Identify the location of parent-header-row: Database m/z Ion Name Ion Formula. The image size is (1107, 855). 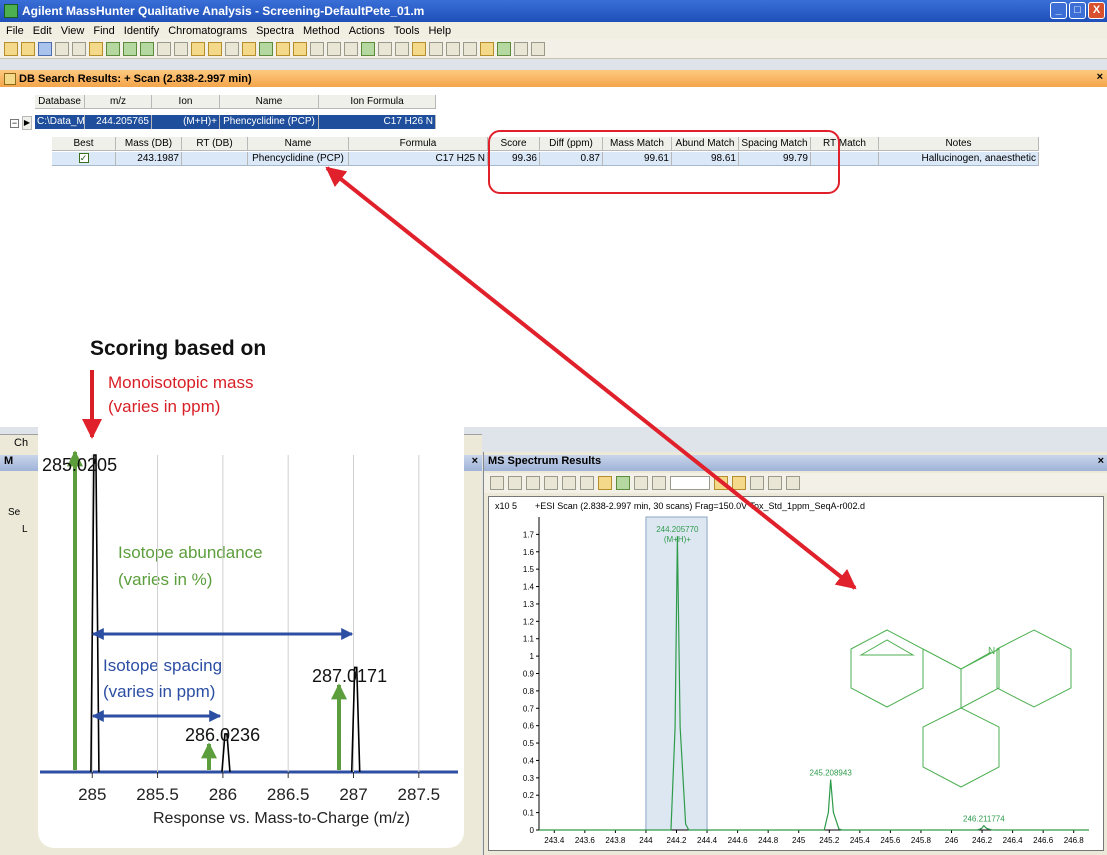
(235, 102).